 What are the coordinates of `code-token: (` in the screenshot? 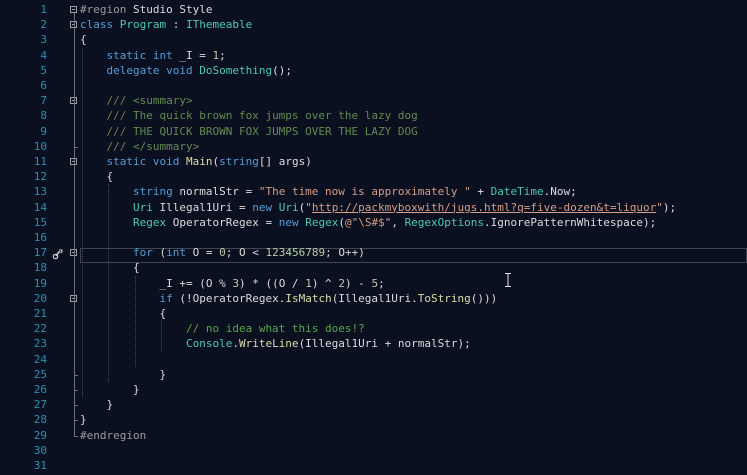 It's located at (341, 222).